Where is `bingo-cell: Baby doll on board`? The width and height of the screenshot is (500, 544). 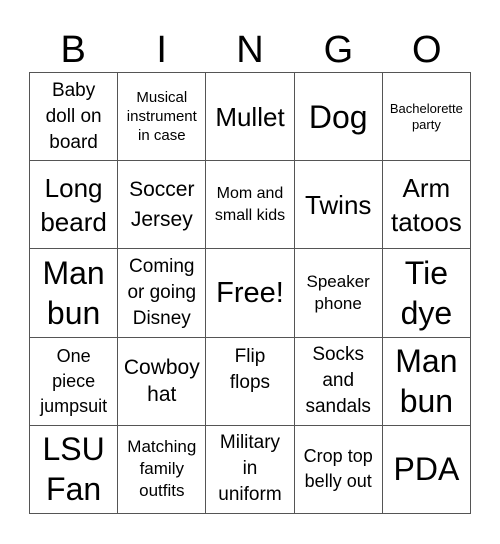
bingo-cell: Baby doll on board is located at coordinates (74, 117).